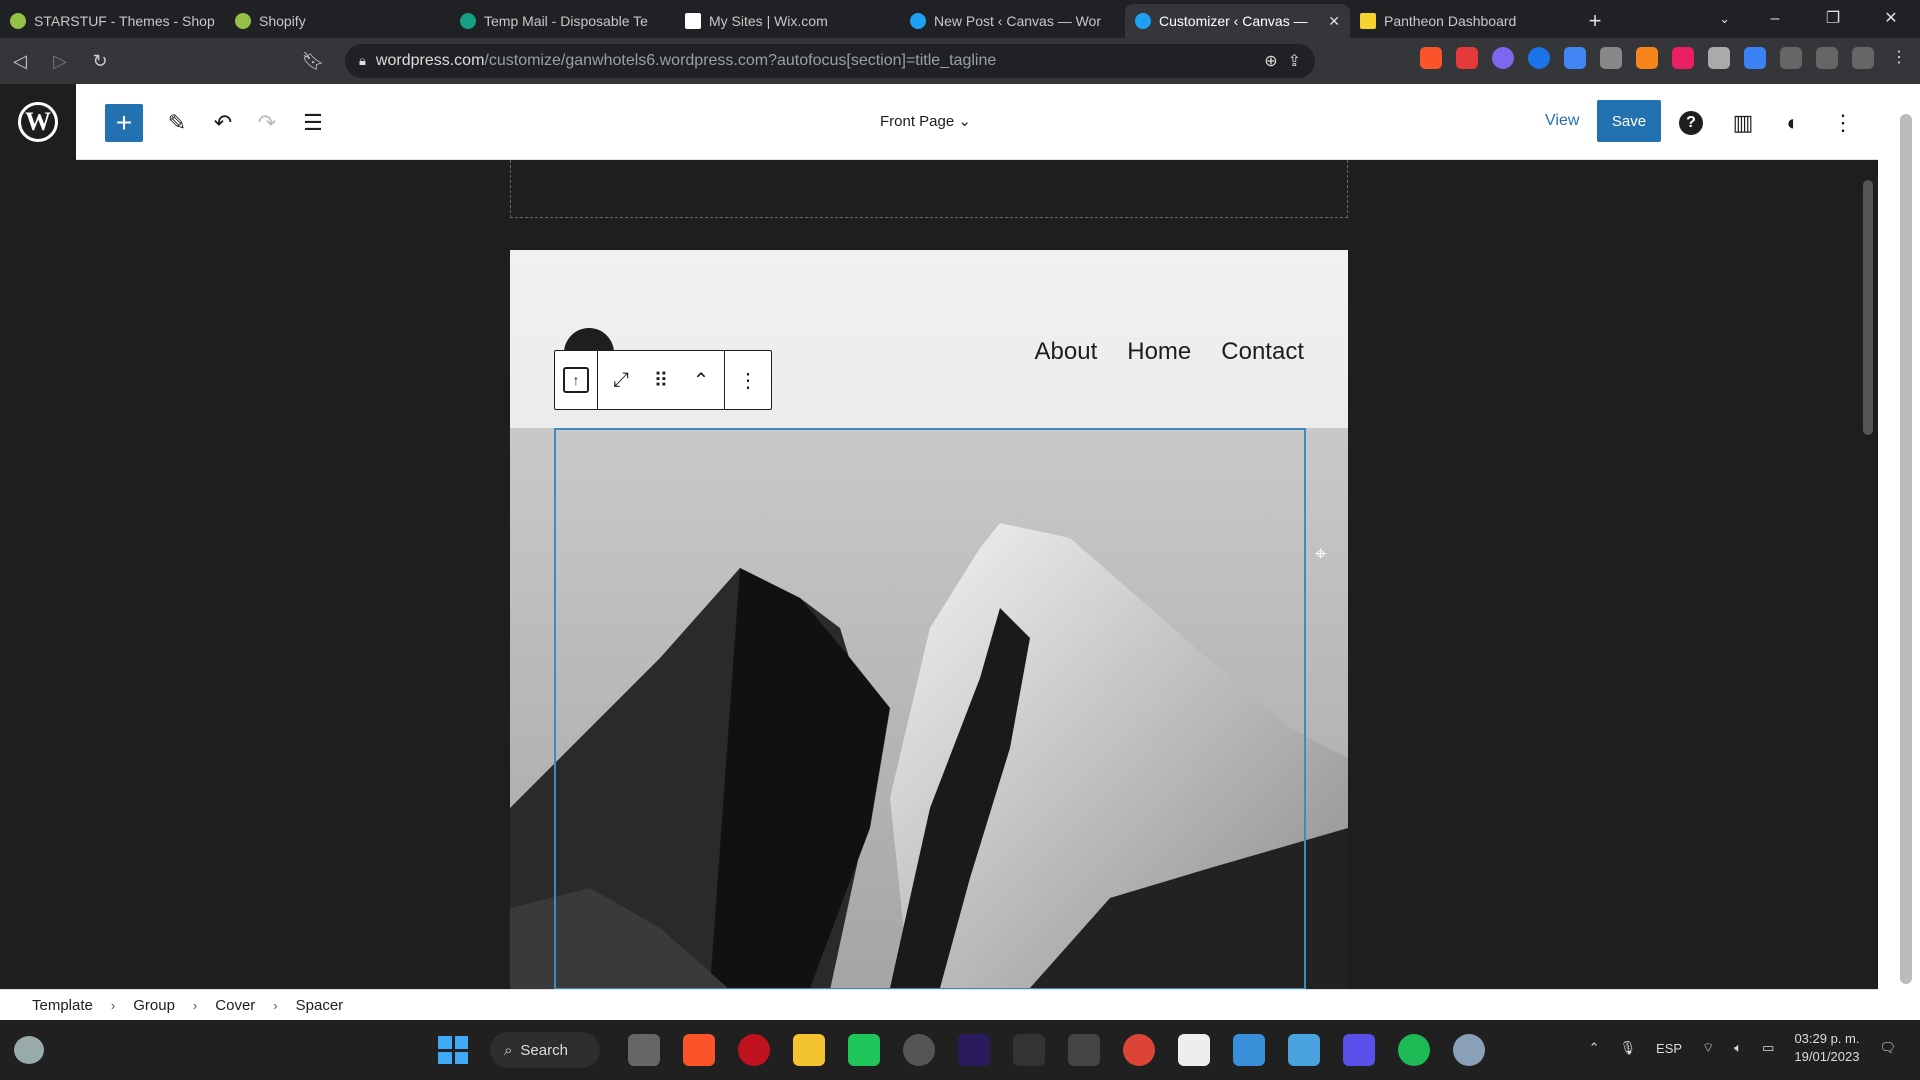 The height and width of the screenshot is (1080, 1920). I want to click on store-icon, so click(1304, 1050).